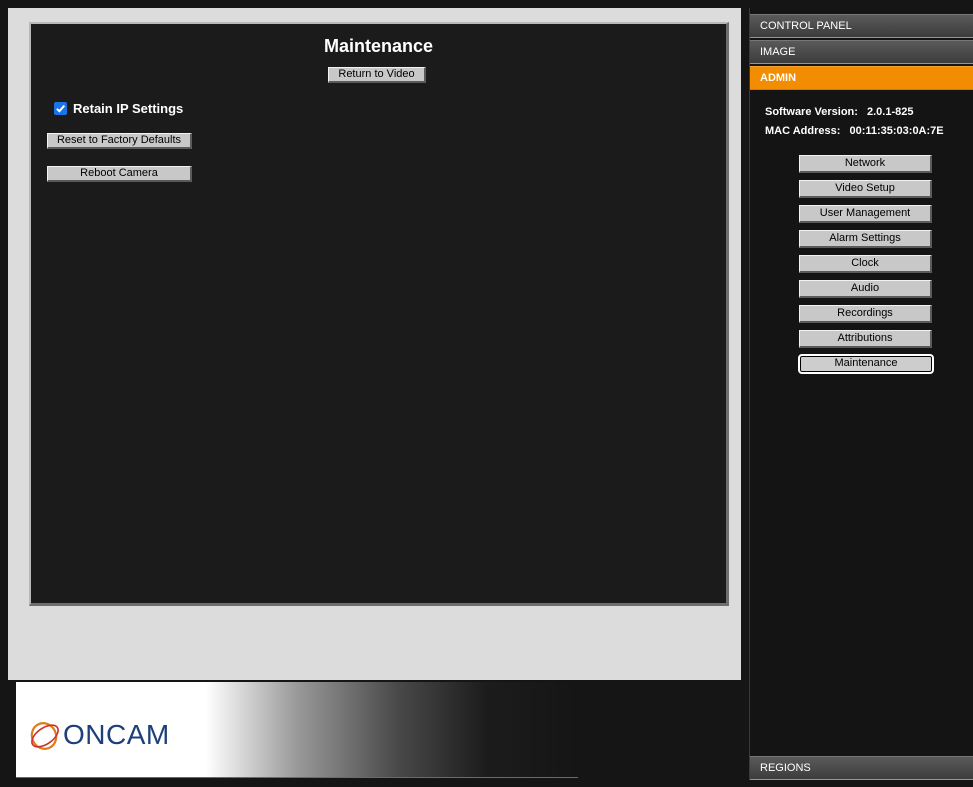 The image size is (973, 787). What do you see at coordinates (861, 768) in the screenshot?
I see `regions-header: REGIONS` at bounding box center [861, 768].